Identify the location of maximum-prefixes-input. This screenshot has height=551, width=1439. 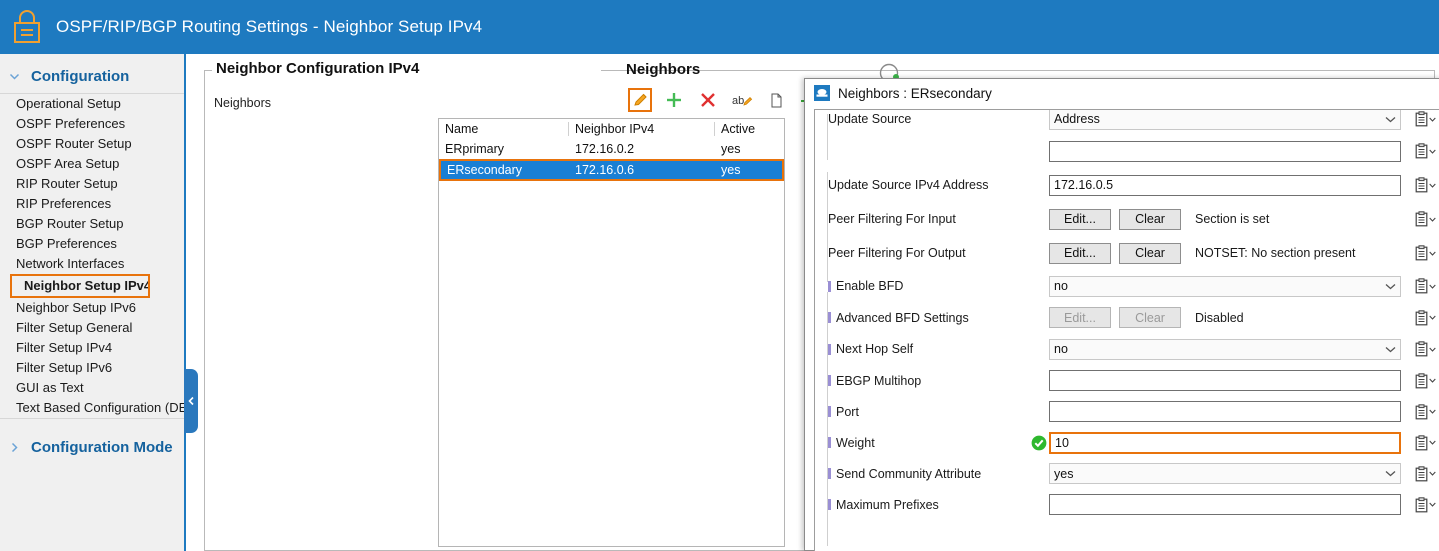
(1225, 504).